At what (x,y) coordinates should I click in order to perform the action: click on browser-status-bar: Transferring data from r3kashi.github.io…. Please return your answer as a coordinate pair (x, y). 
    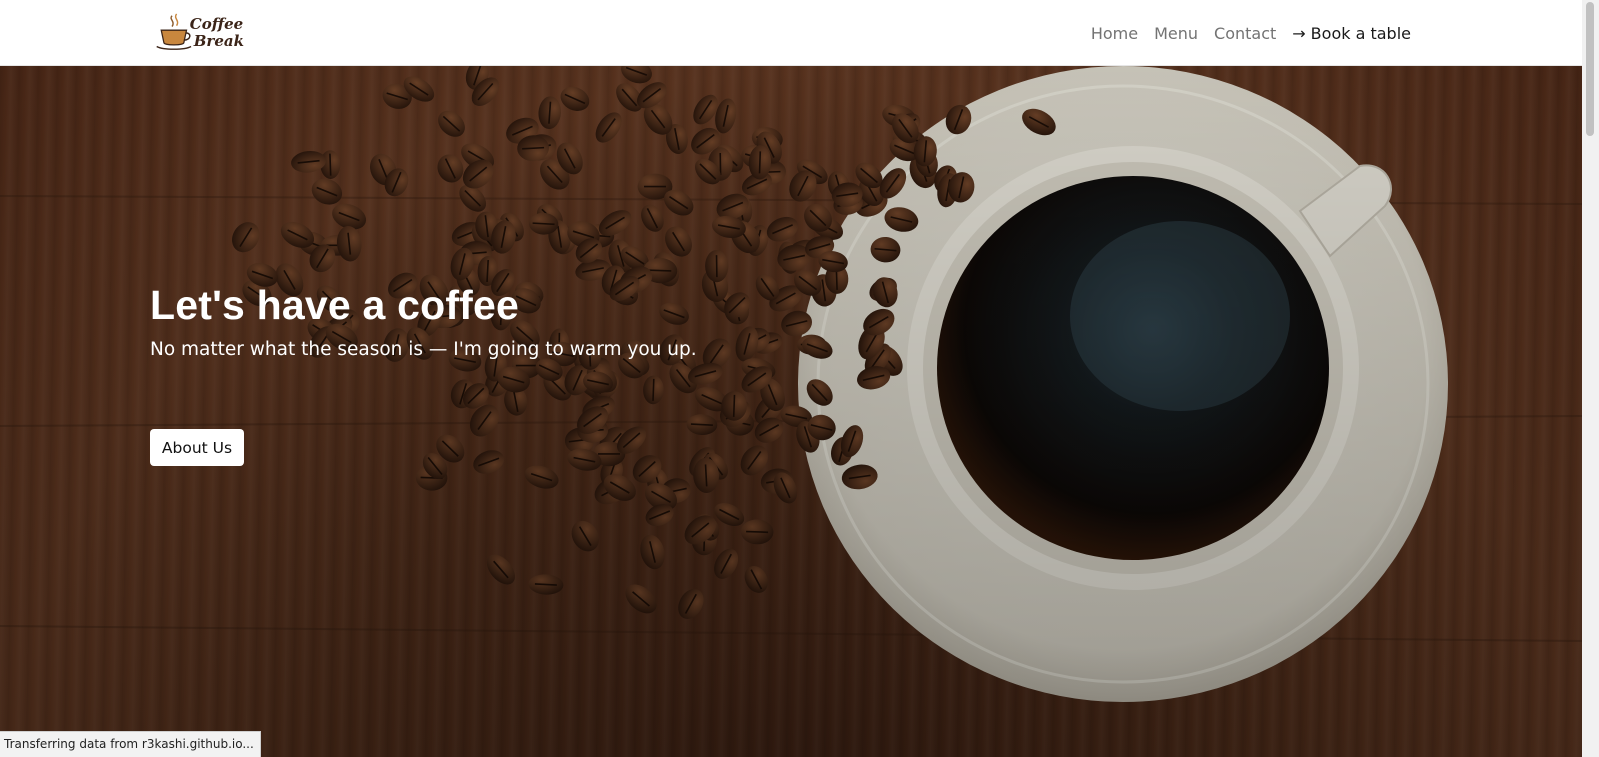
    Looking at the image, I should click on (130, 744).